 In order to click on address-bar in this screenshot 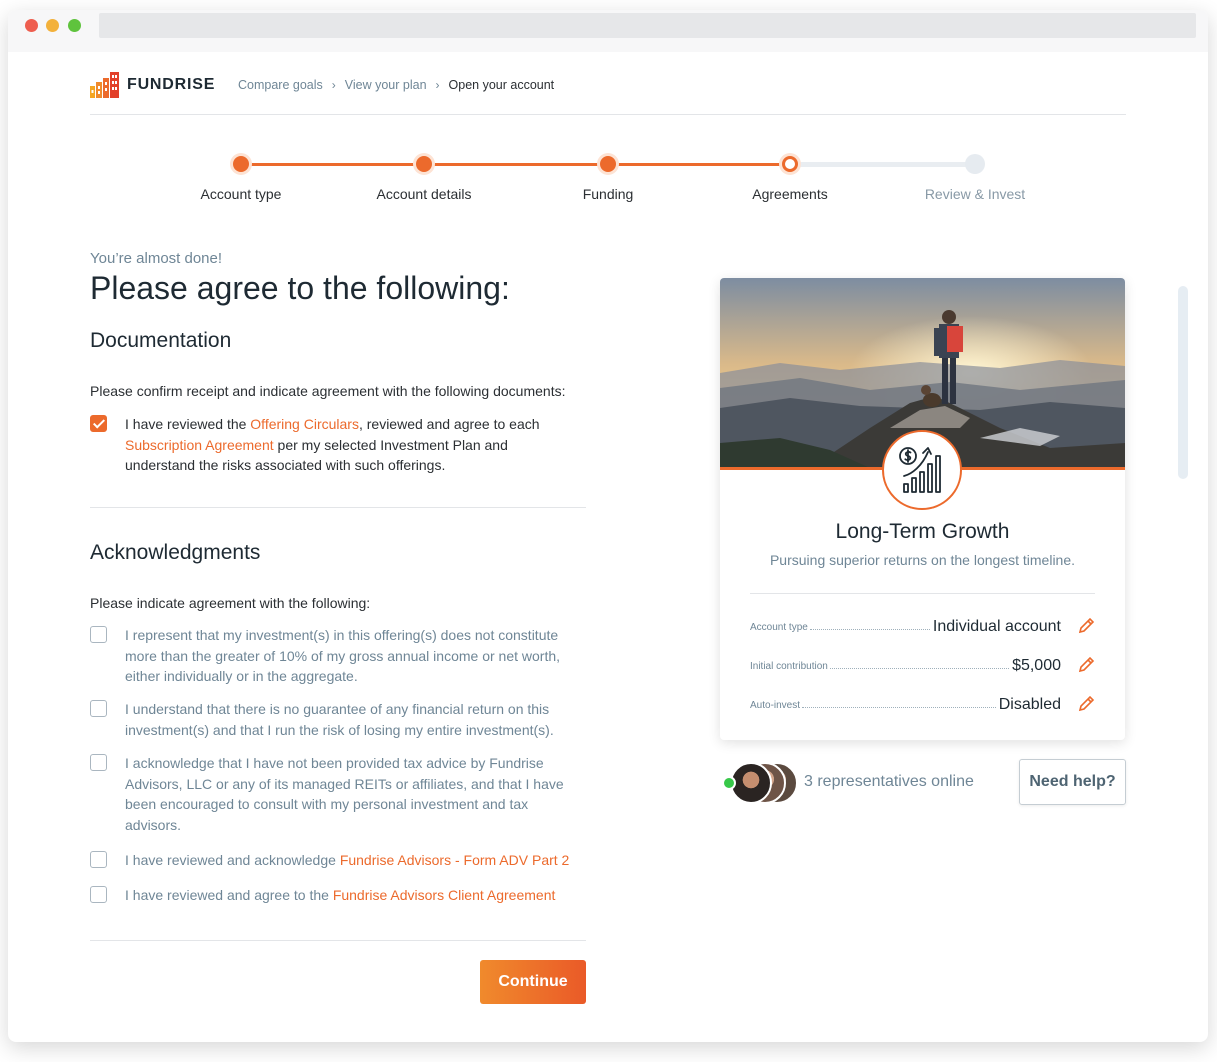, I will do `click(647, 25)`.